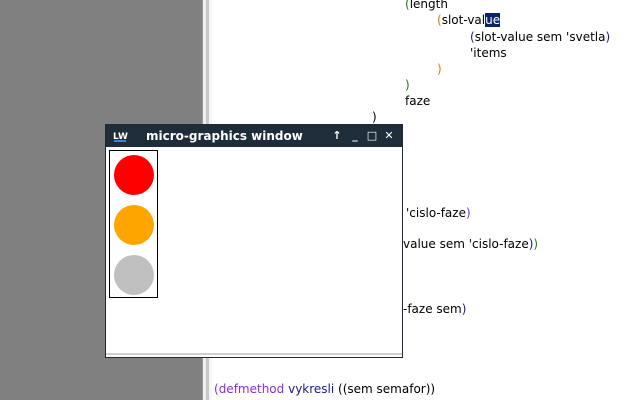 Image resolution: width=640 pixels, height=400 pixels. I want to click on code-line: (slot-value, so click(469, 20).